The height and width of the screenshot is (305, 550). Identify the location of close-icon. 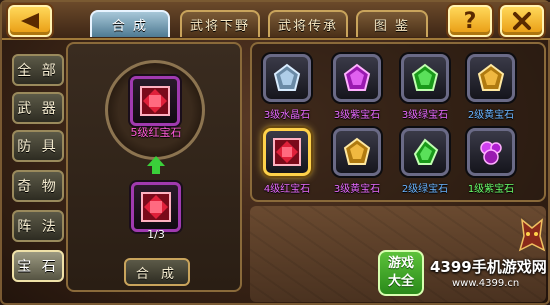
(522, 21).